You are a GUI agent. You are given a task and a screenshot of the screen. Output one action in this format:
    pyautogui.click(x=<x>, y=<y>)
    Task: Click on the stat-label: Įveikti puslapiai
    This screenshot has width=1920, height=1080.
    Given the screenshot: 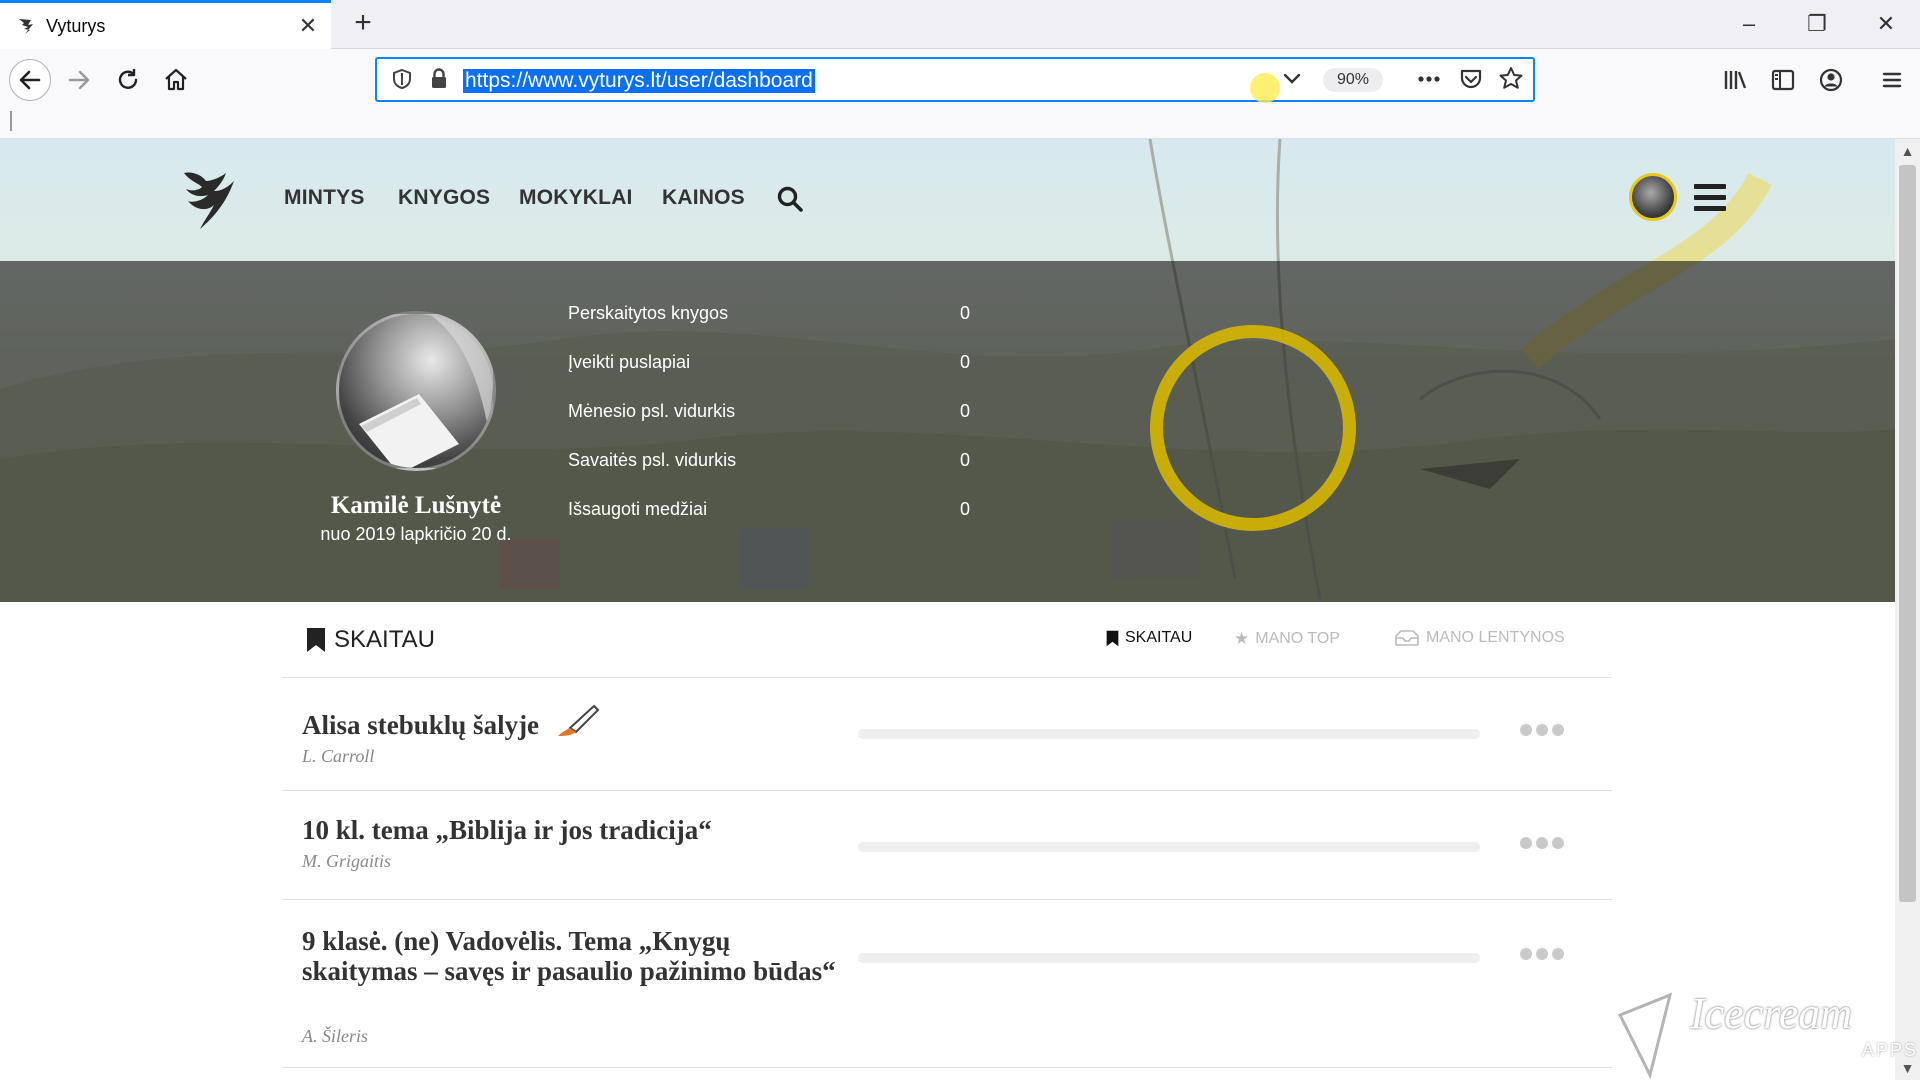 What is the action you would take?
    pyautogui.click(x=629, y=362)
    